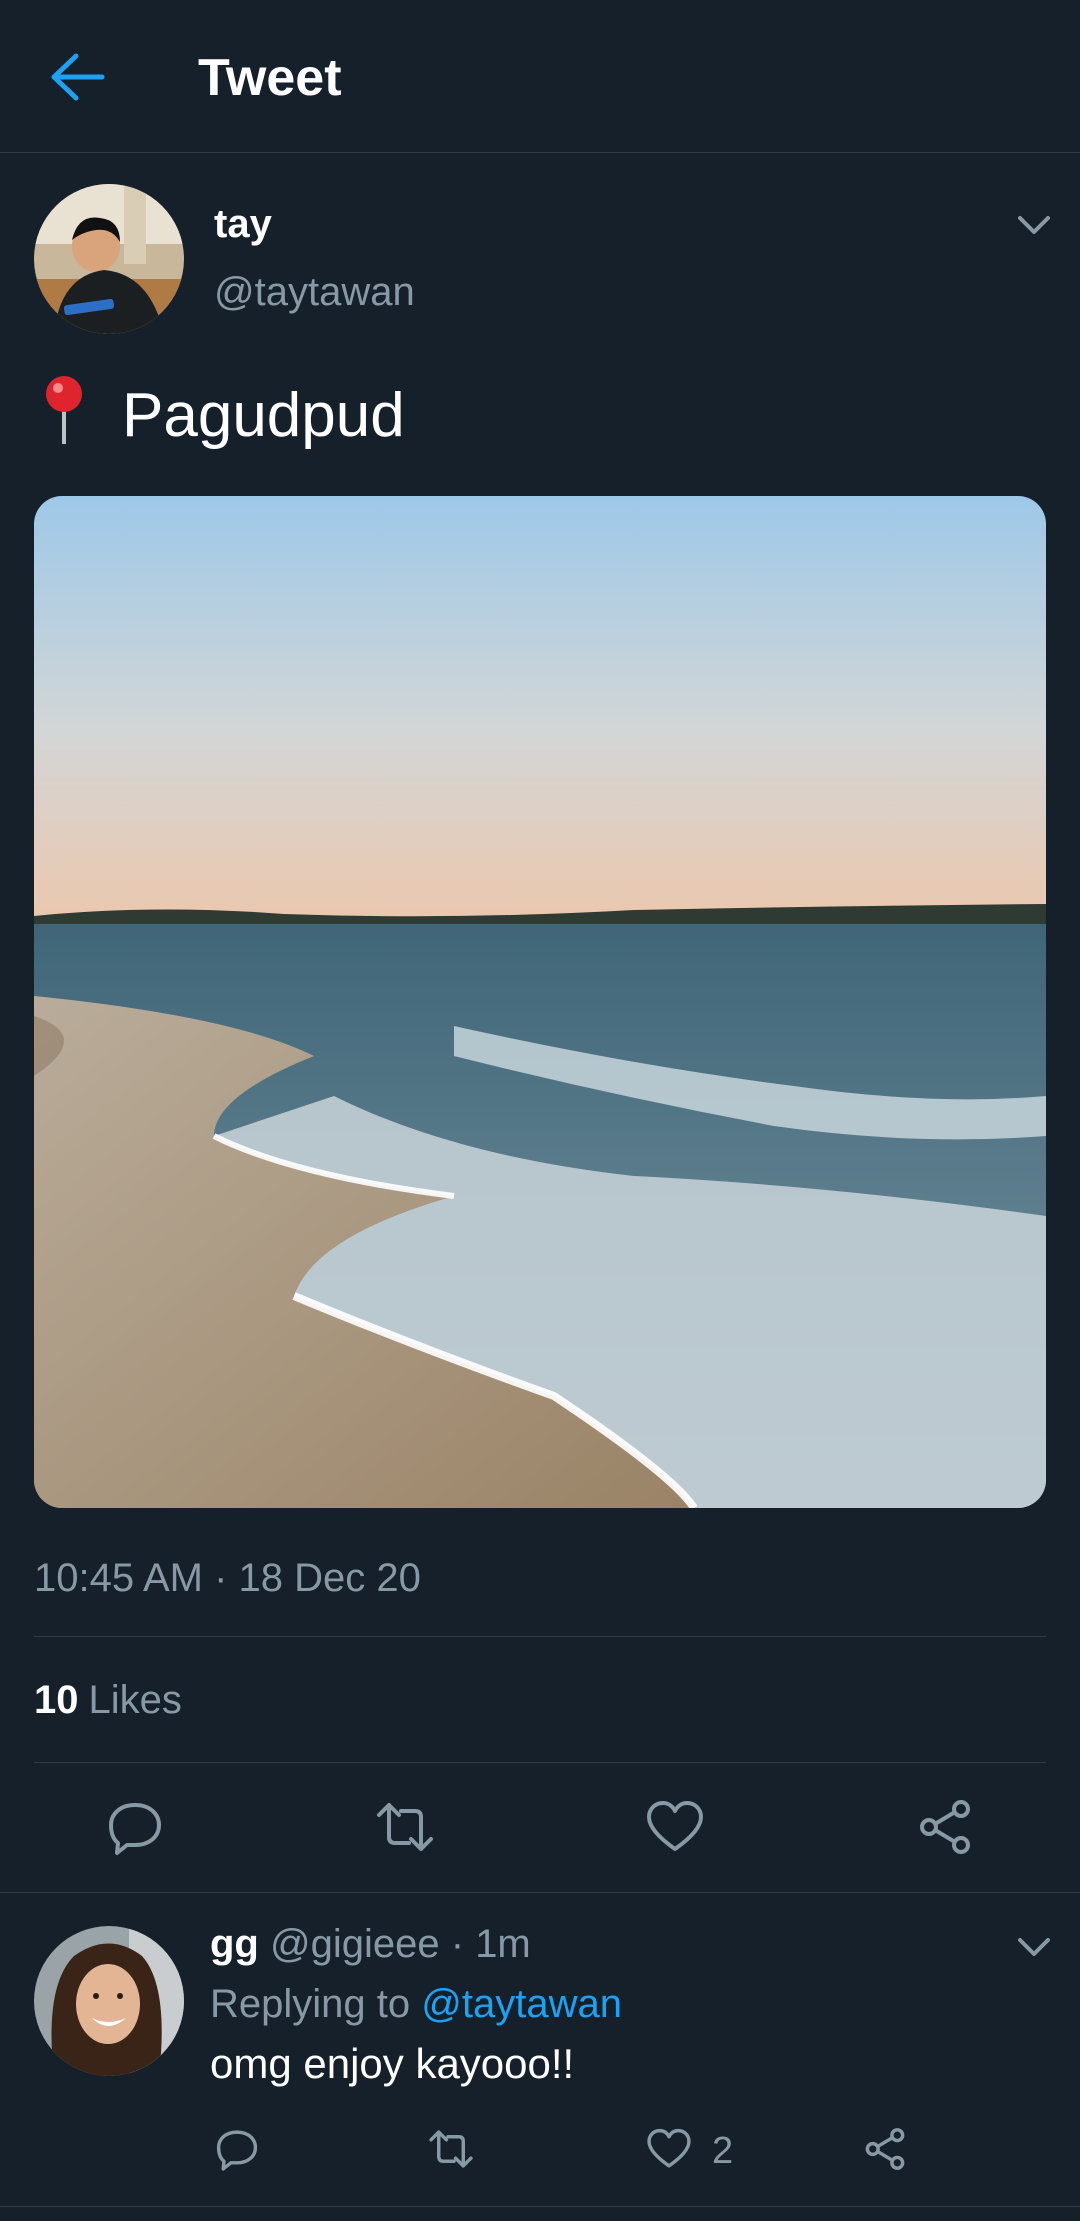  Describe the element at coordinates (78, 77) in the screenshot. I see `back-arrow-icon` at that location.